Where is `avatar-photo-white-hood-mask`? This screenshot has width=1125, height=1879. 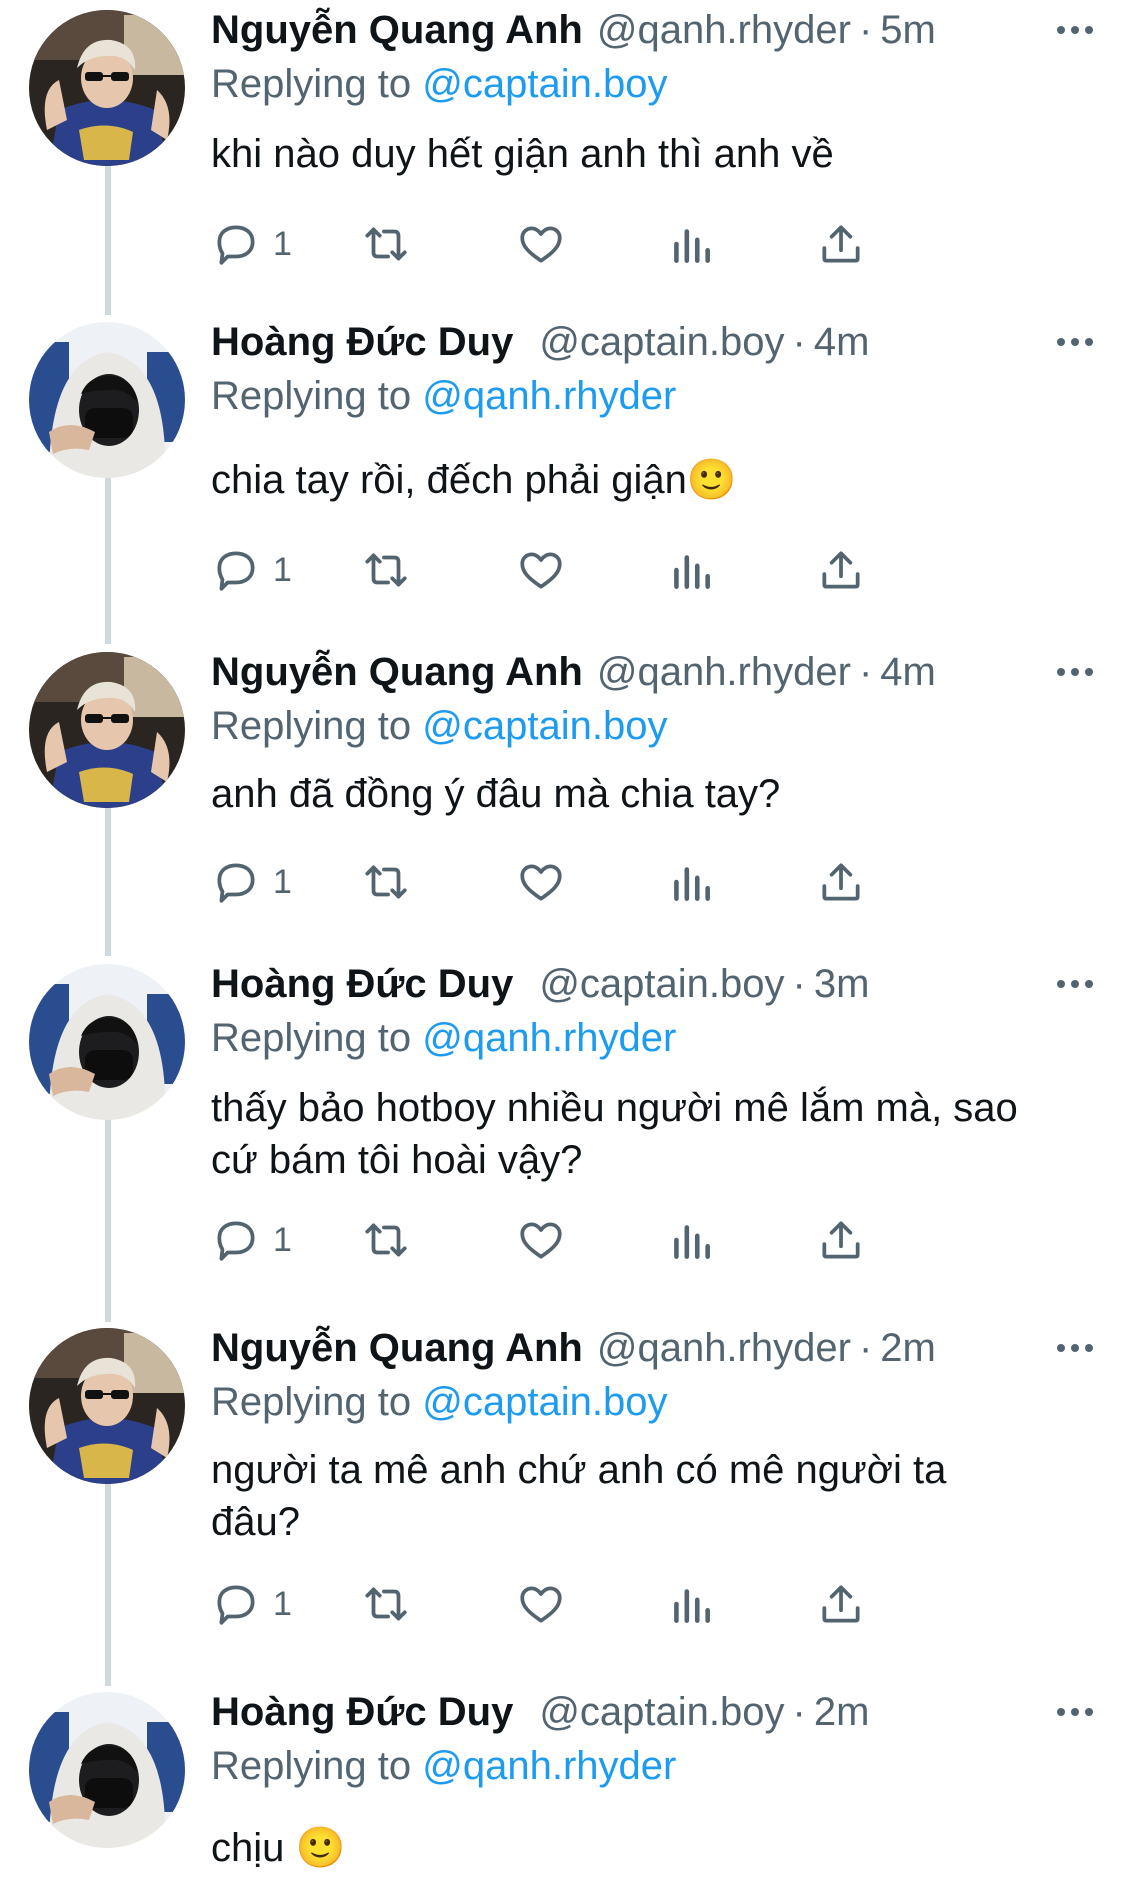
avatar-photo-white-hood-mask is located at coordinates (107, 400).